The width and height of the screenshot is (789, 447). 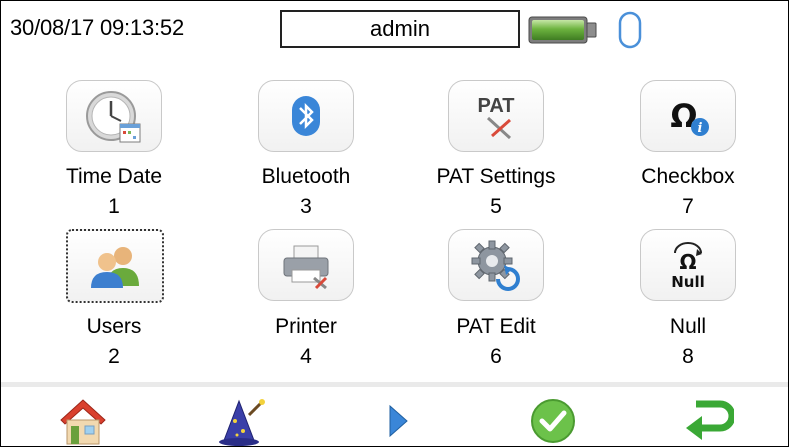 I want to click on users-label: Users, so click(x=114, y=326).